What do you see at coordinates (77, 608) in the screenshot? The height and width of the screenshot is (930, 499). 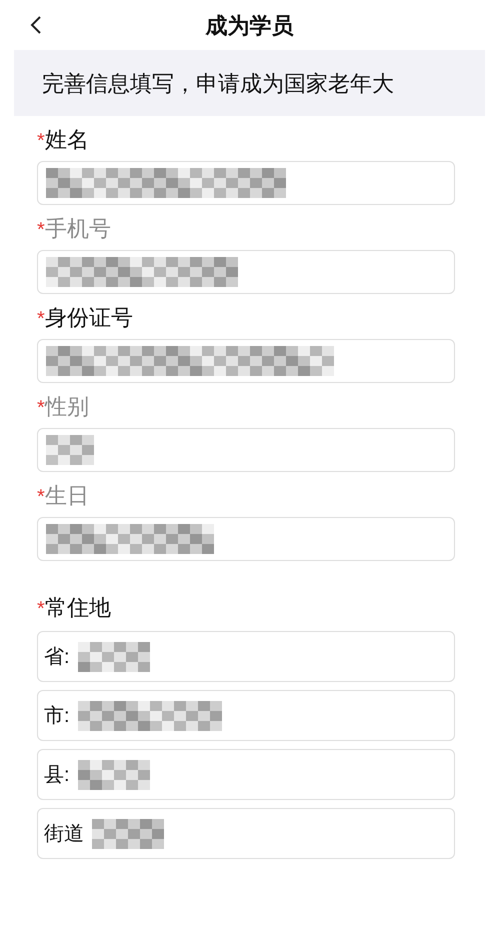 I see `field-label: 常住地` at bounding box center [77, 608].